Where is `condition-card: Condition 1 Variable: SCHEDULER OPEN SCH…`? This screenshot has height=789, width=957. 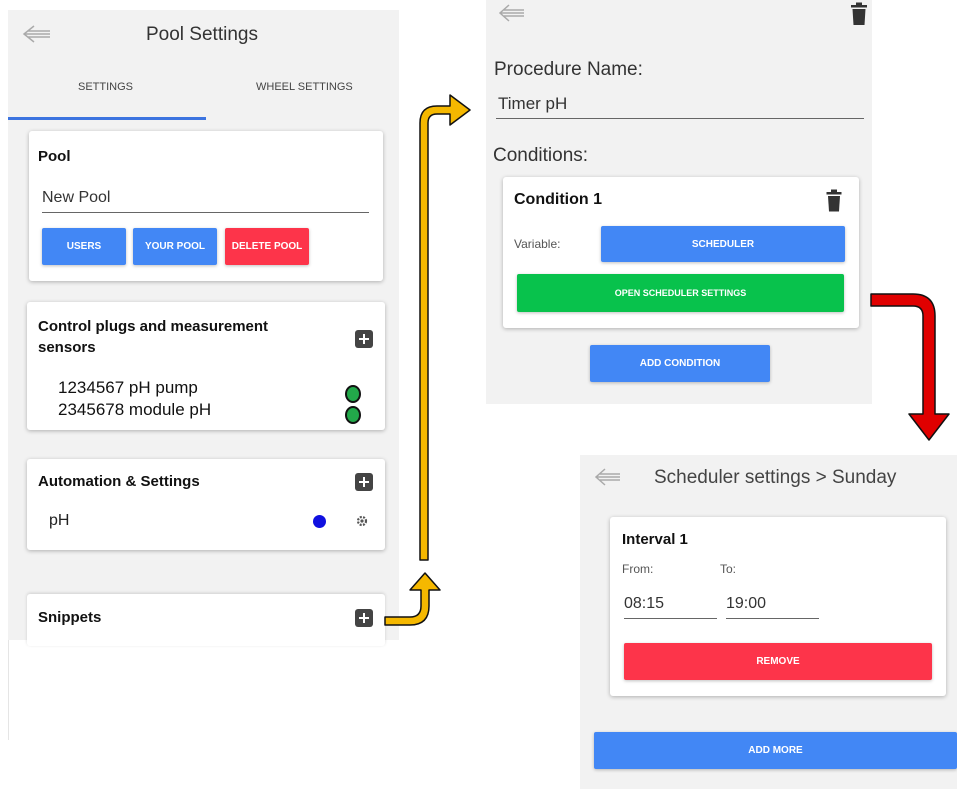 condition-card: Condition 1 Variable: SCHEDULER OPEN SCH… is located at coordinates (681, 252).